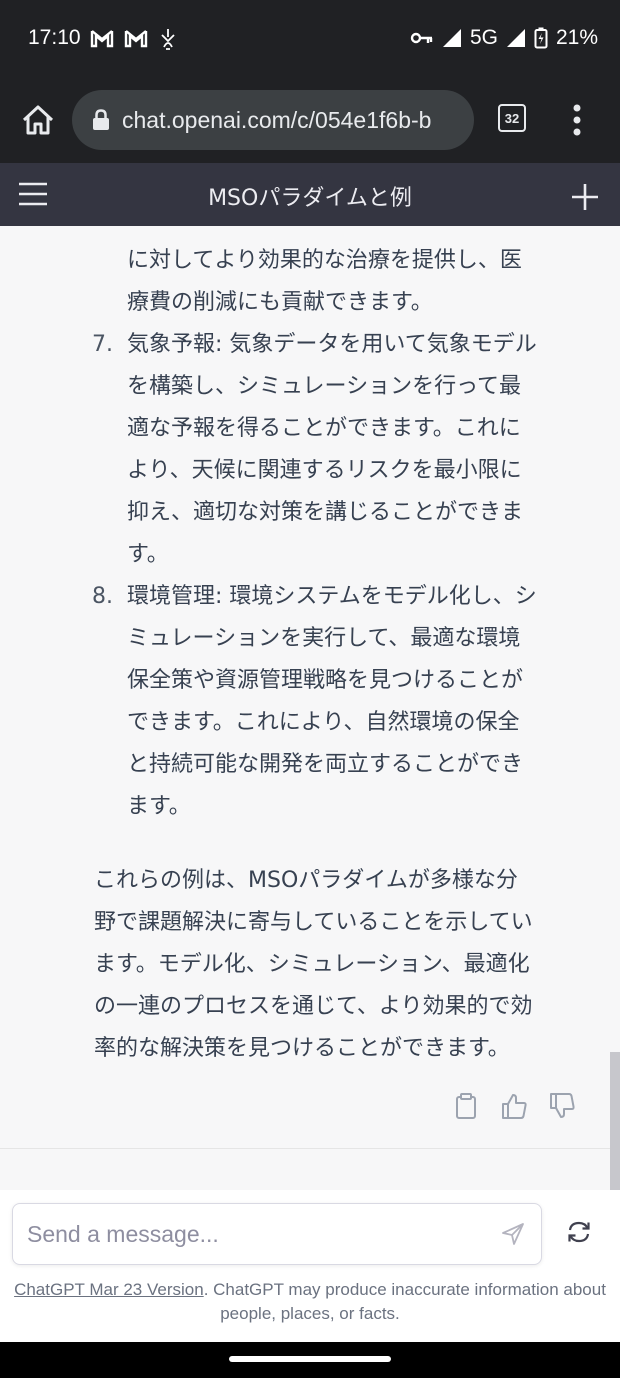 The height and width of the screenshot is (1378, 620). Describe the element at coordinates (54, 37) in the screenshot. I see `status-time: 17:10` at that location.